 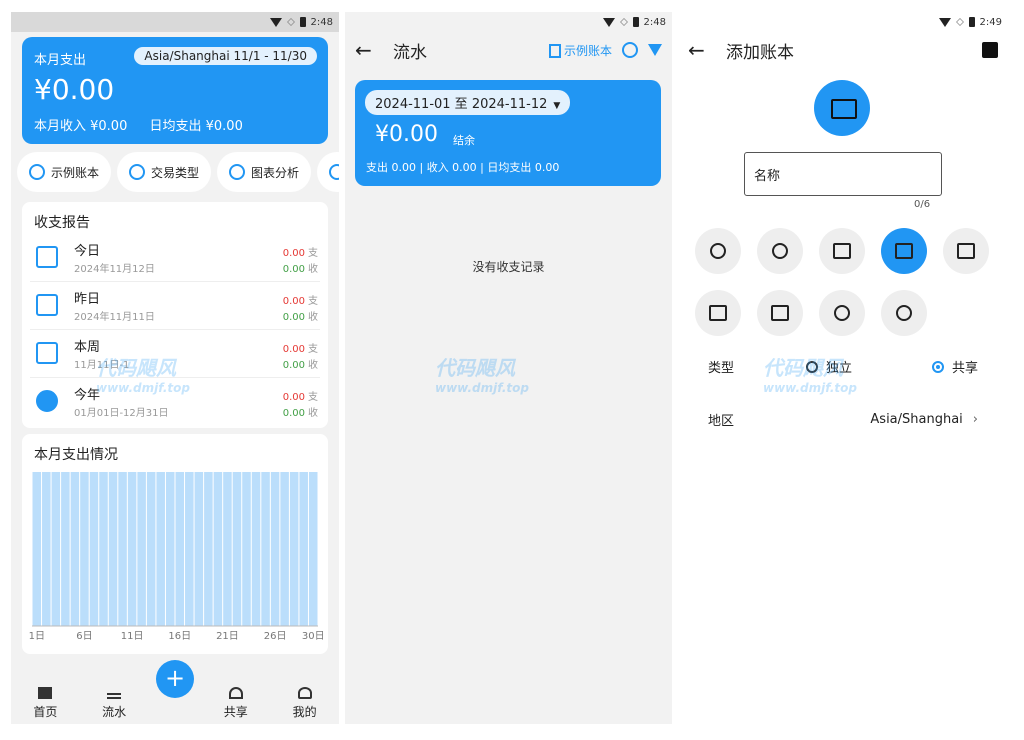 What do you see at coordinates (237, 549) in the screenshot?
I see `bar-22日` at bounding box center [237, 549].